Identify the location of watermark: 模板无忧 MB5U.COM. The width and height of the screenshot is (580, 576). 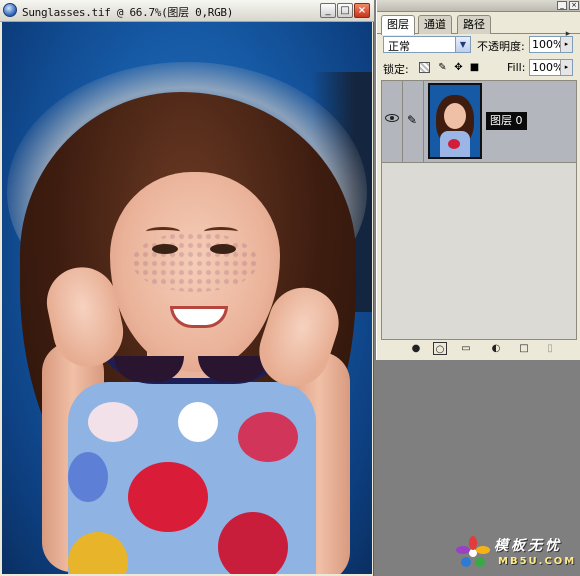
(516, 552).